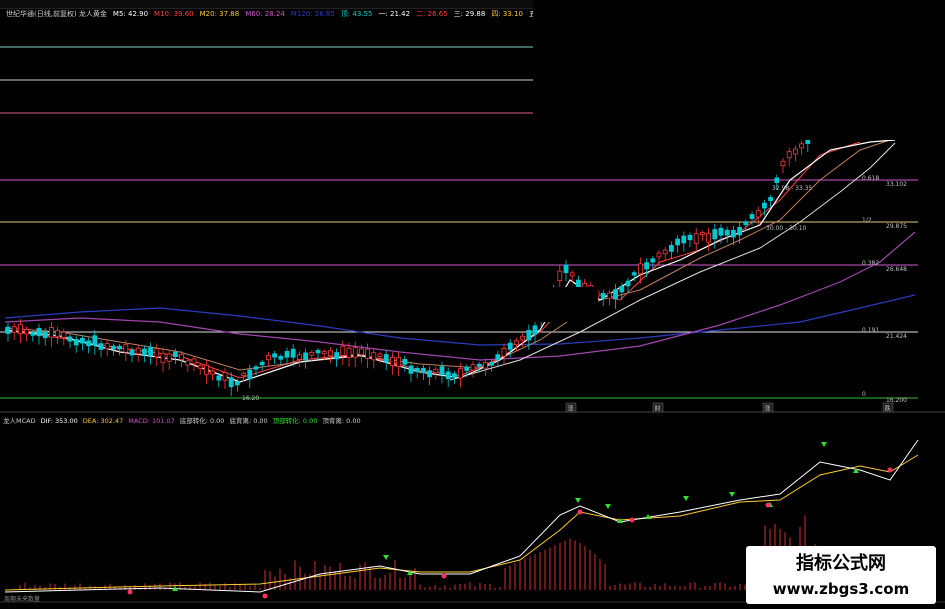 Image resolution: width=945 pixels, height=609 pixels. What do you see at coordinates (250, 398) in the screenshot?
I see `low-annotation: 16.20` at bounding box center [250, 398].